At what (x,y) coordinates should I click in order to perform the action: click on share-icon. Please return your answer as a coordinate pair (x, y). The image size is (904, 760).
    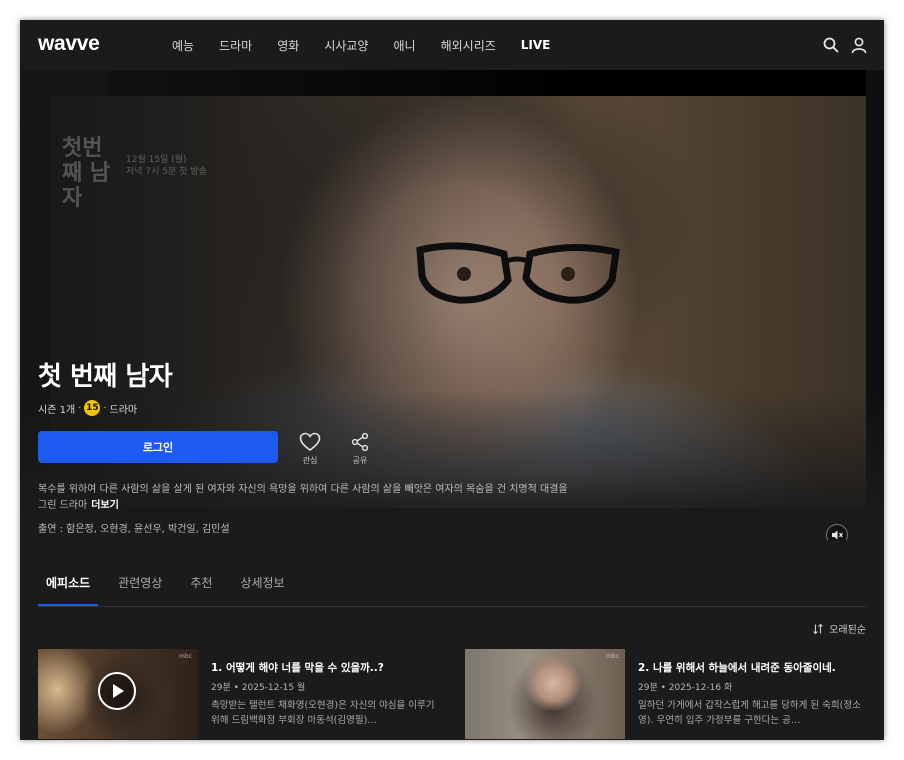
    Looking at the image, I should click on (360, 442).